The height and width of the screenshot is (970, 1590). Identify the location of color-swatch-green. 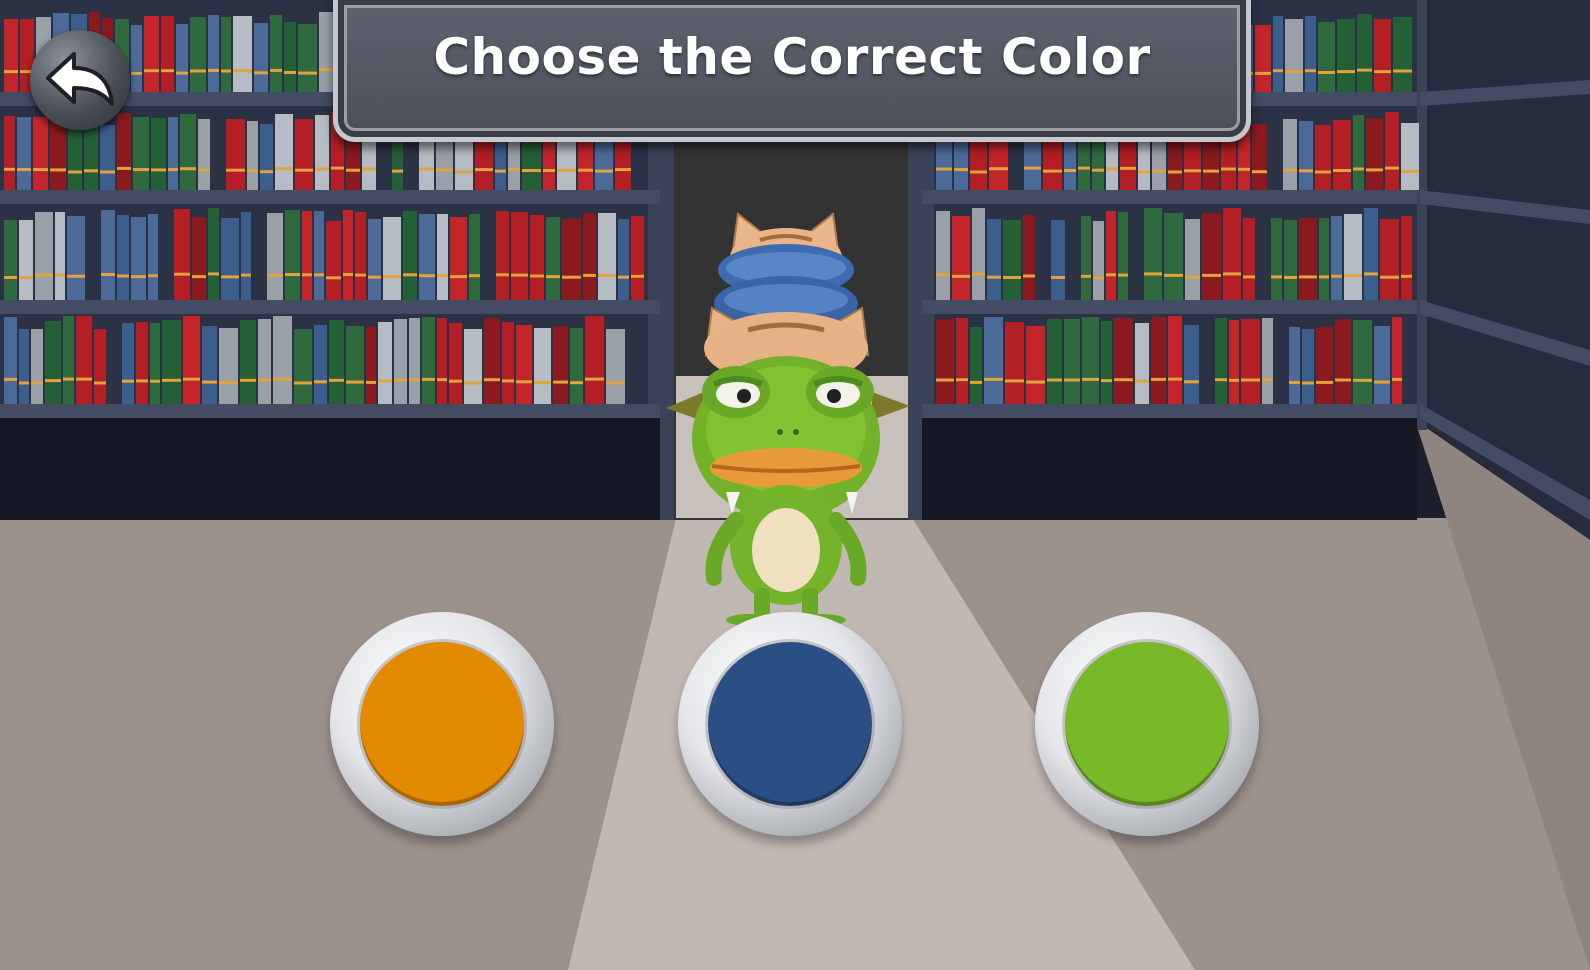
(1147, 724).